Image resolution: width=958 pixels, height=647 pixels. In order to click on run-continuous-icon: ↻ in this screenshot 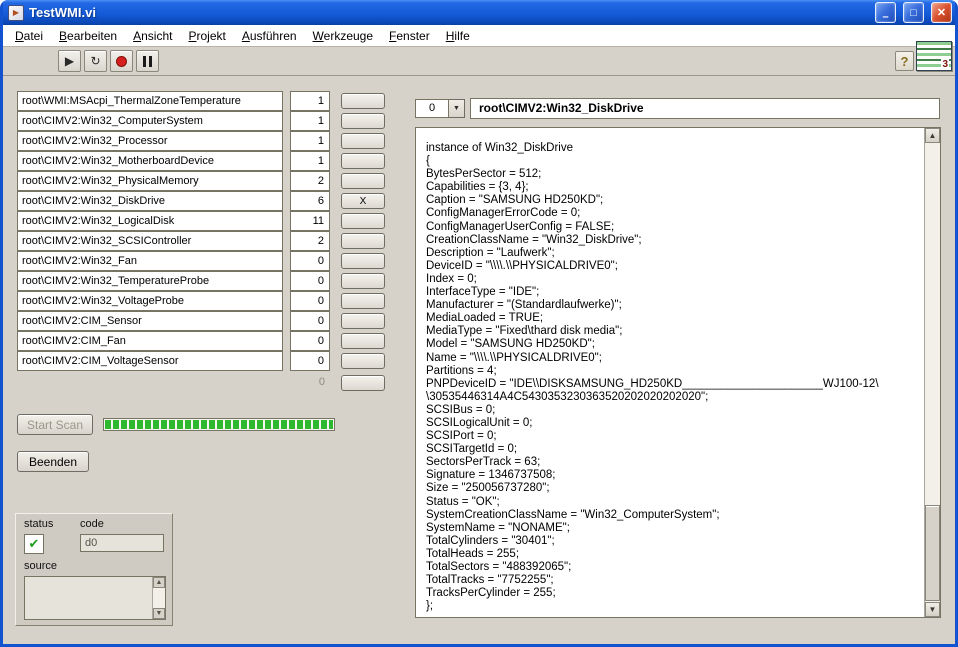, I will do `click(95, 61)`.